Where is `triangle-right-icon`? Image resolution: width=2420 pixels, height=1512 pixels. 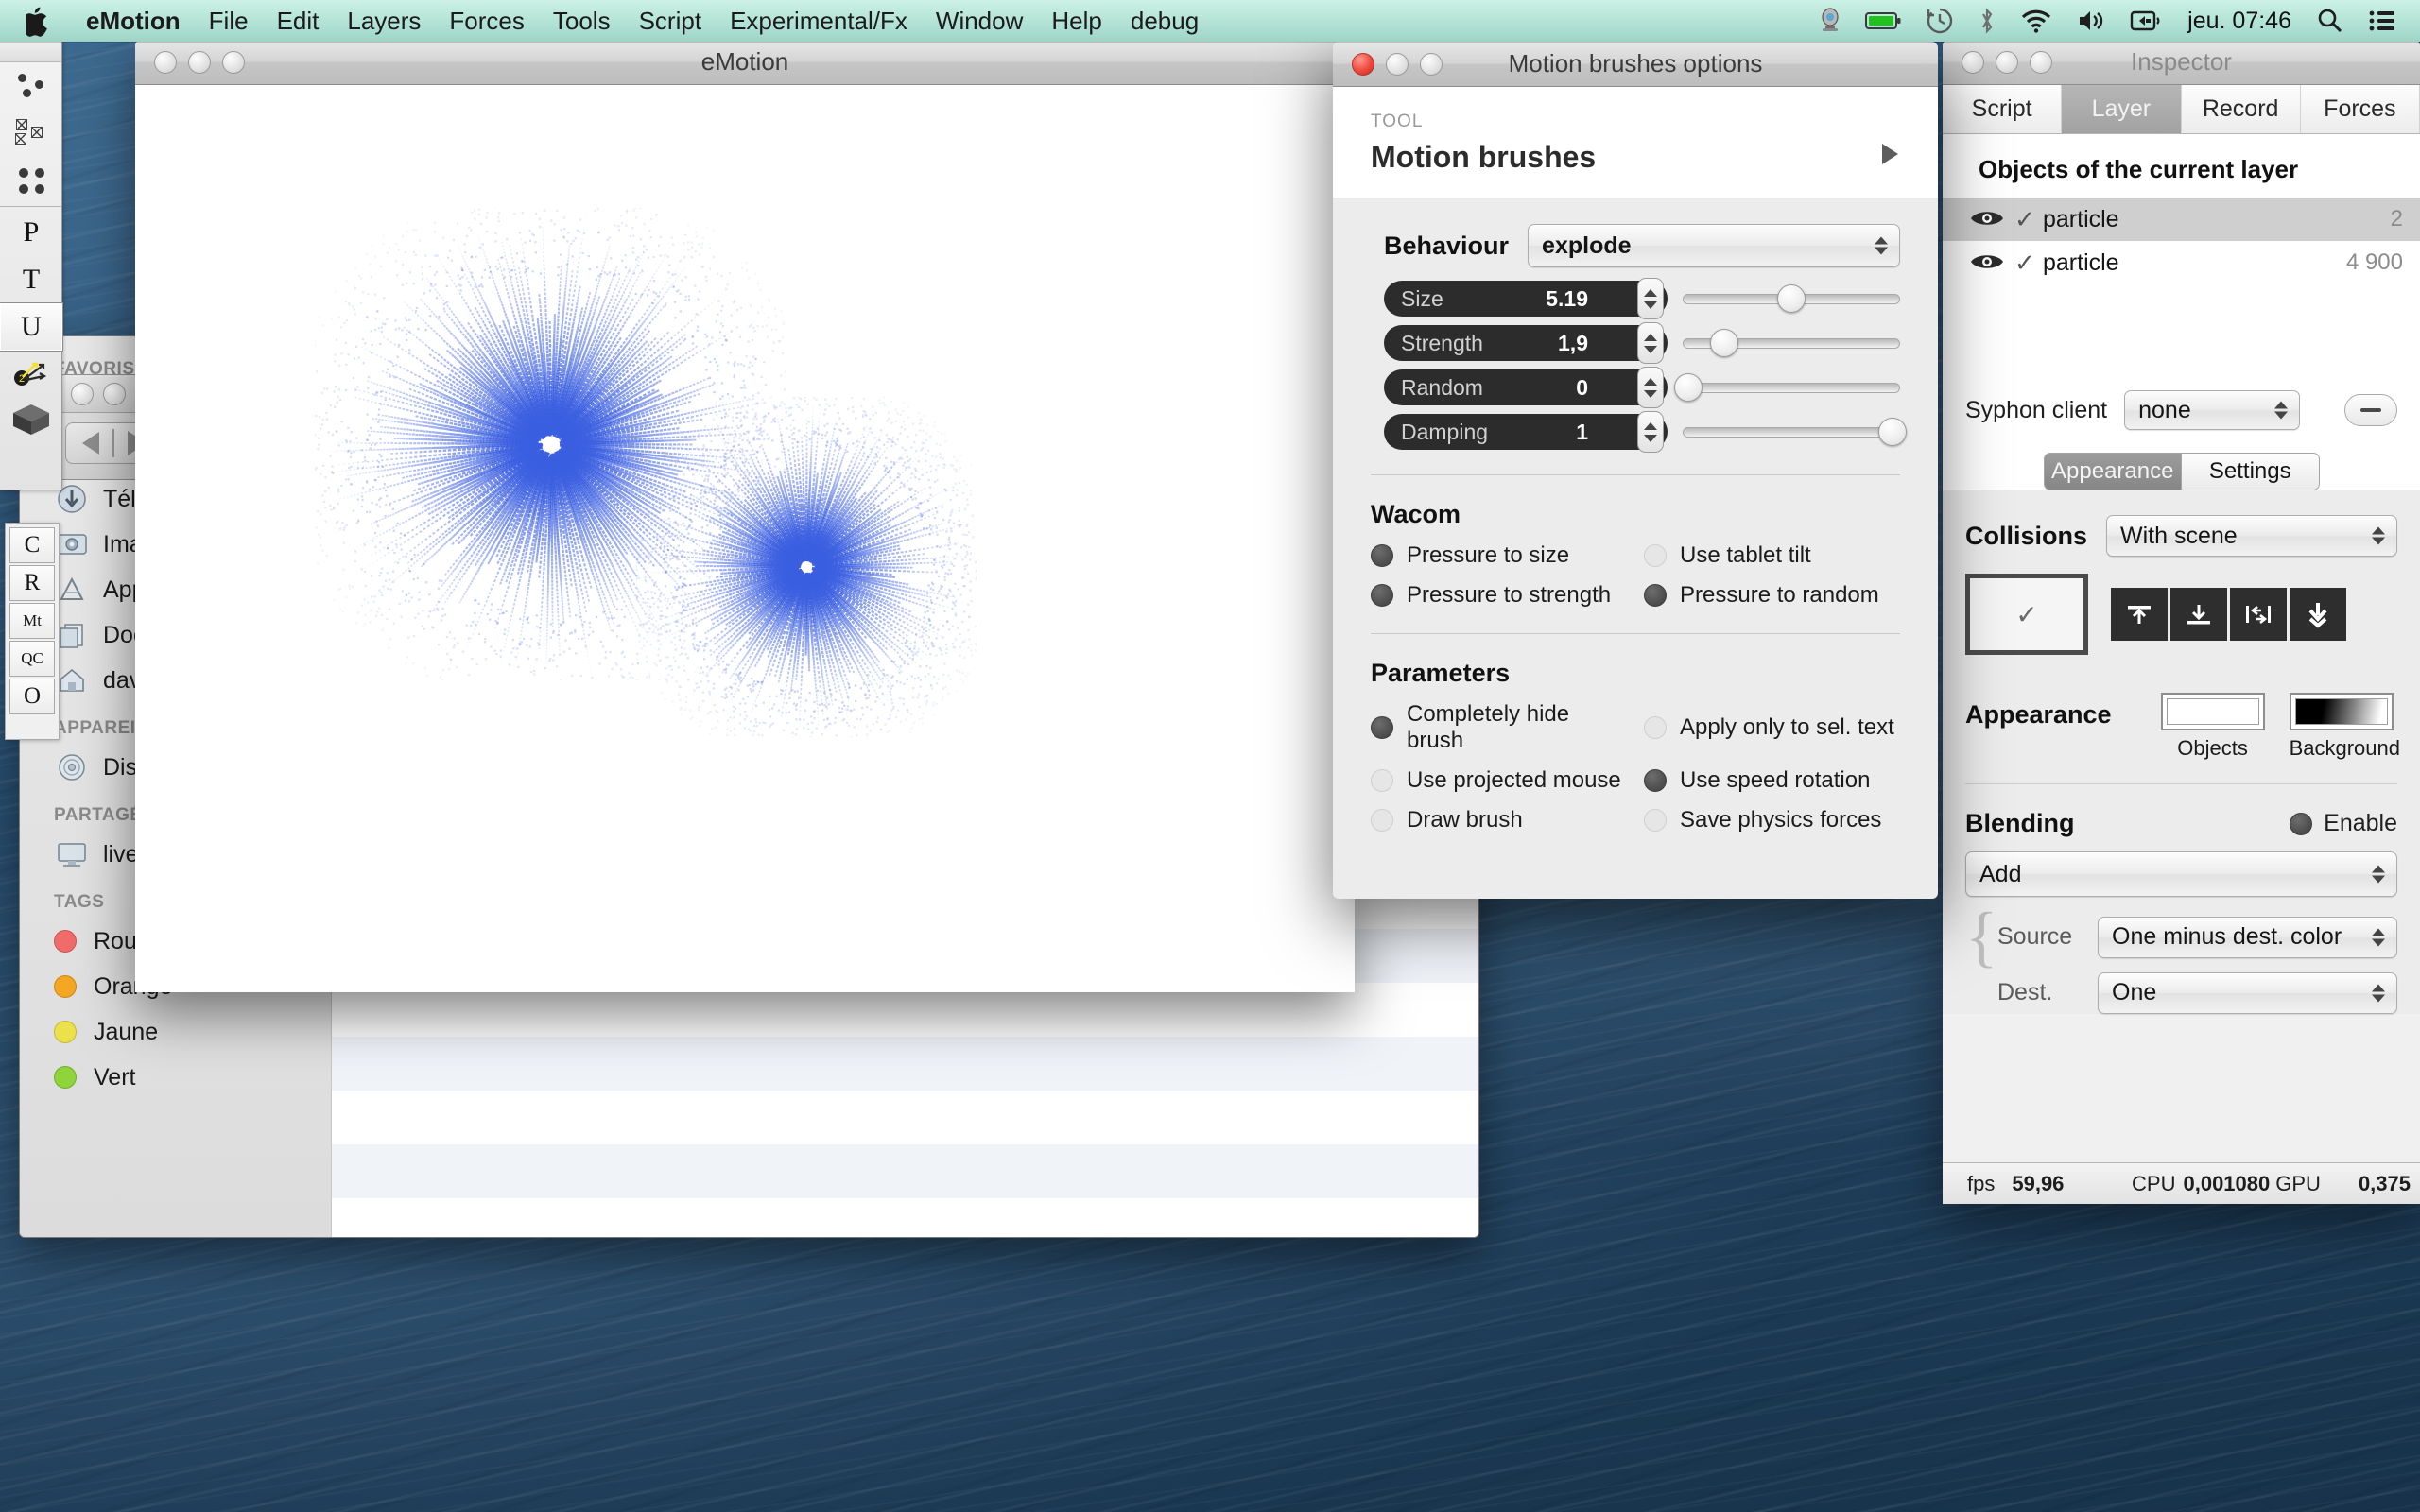 triangle-right-icon is located at coordinates (1890, 154).